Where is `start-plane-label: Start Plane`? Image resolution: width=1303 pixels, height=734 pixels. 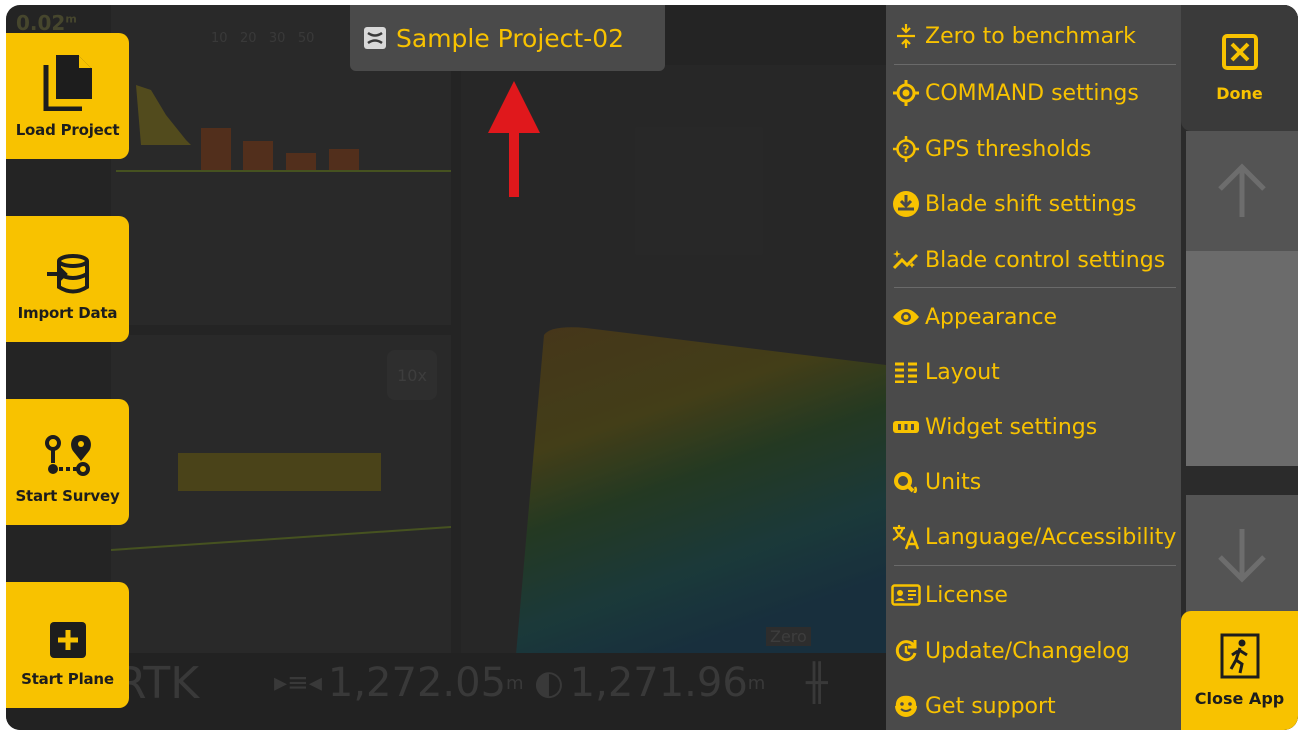 start-plane-label: Start Plane is located at coordinates (67, 679).